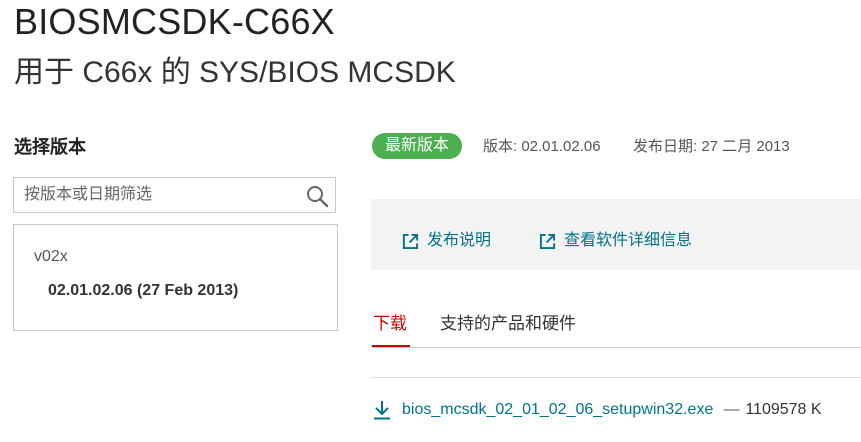 The width and height of the screenshot is (861, 442). What do you see at coordinates (174, 21) in the screenshot?
I see `page-title: BIOSMCSDK-C66X` at bounding box center [174, 21].